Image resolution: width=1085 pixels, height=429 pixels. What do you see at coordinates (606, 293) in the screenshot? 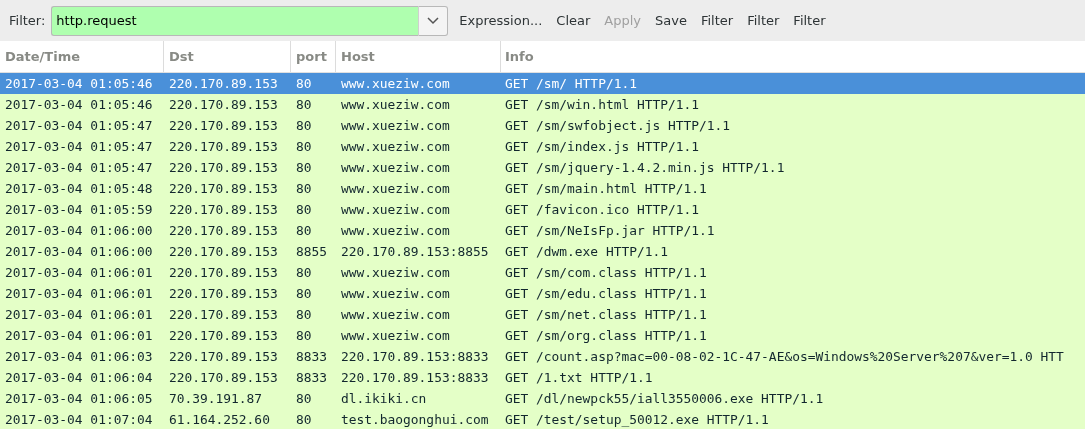
I see `table-cell-text: GET /sm/edu.class HTTP/1.1` at bounding box center [606, 293].